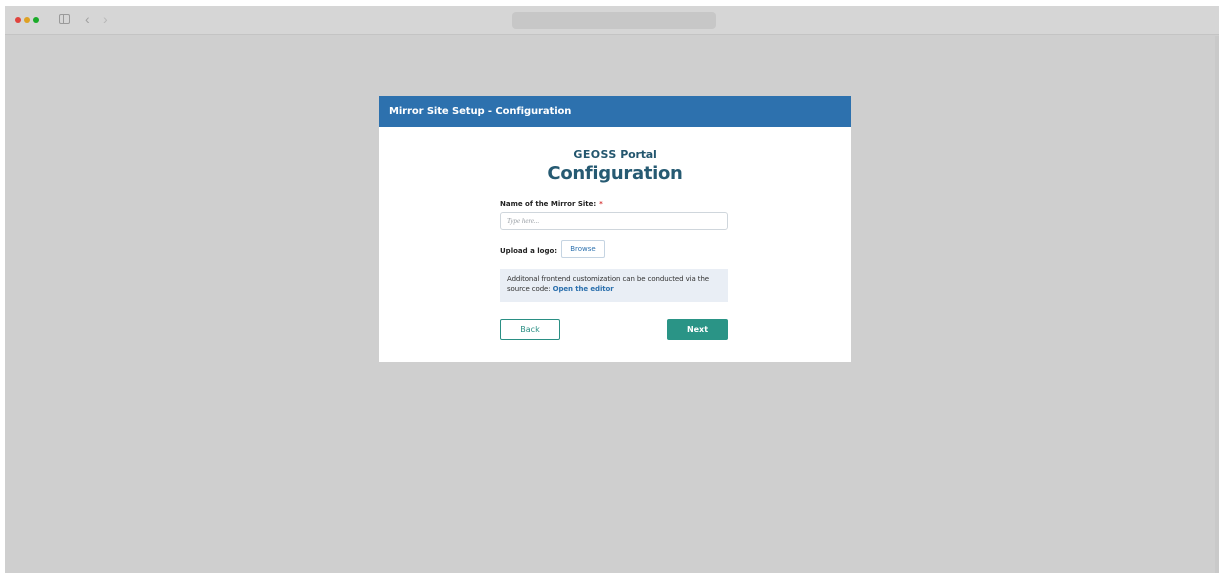 This screenshot has height=573, width=1224. I want to click on mirror-name-label-text: Name of the Mirror Site:, so click(548, 204).